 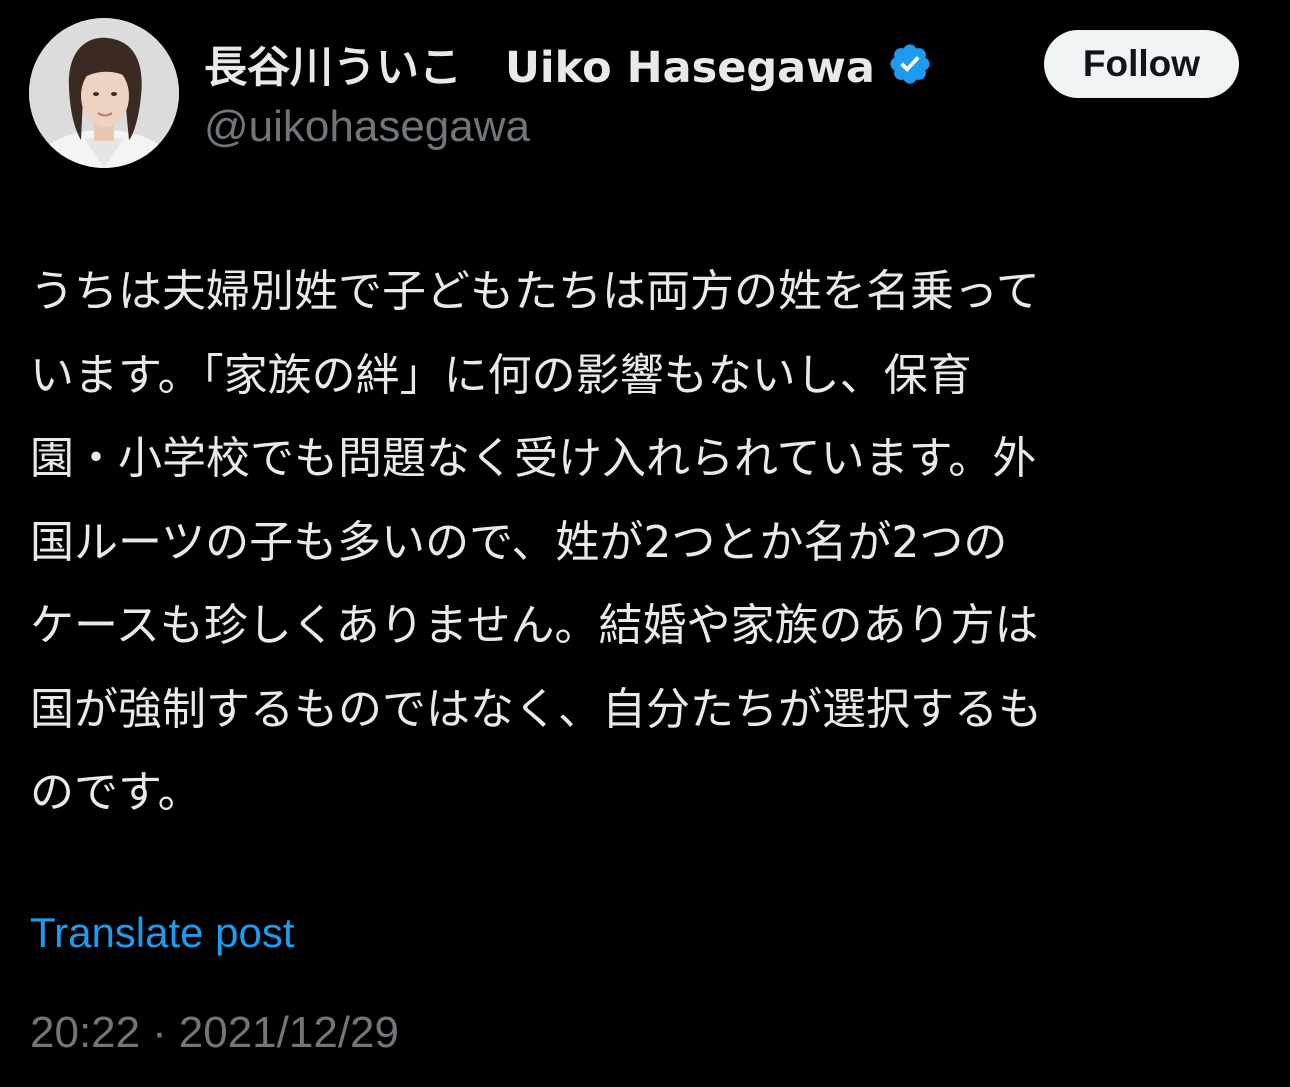 What do you see at coordinates (116, 792) in the screenshot?
I see `tweet-line: のです。` at bounding box center [116, 792].